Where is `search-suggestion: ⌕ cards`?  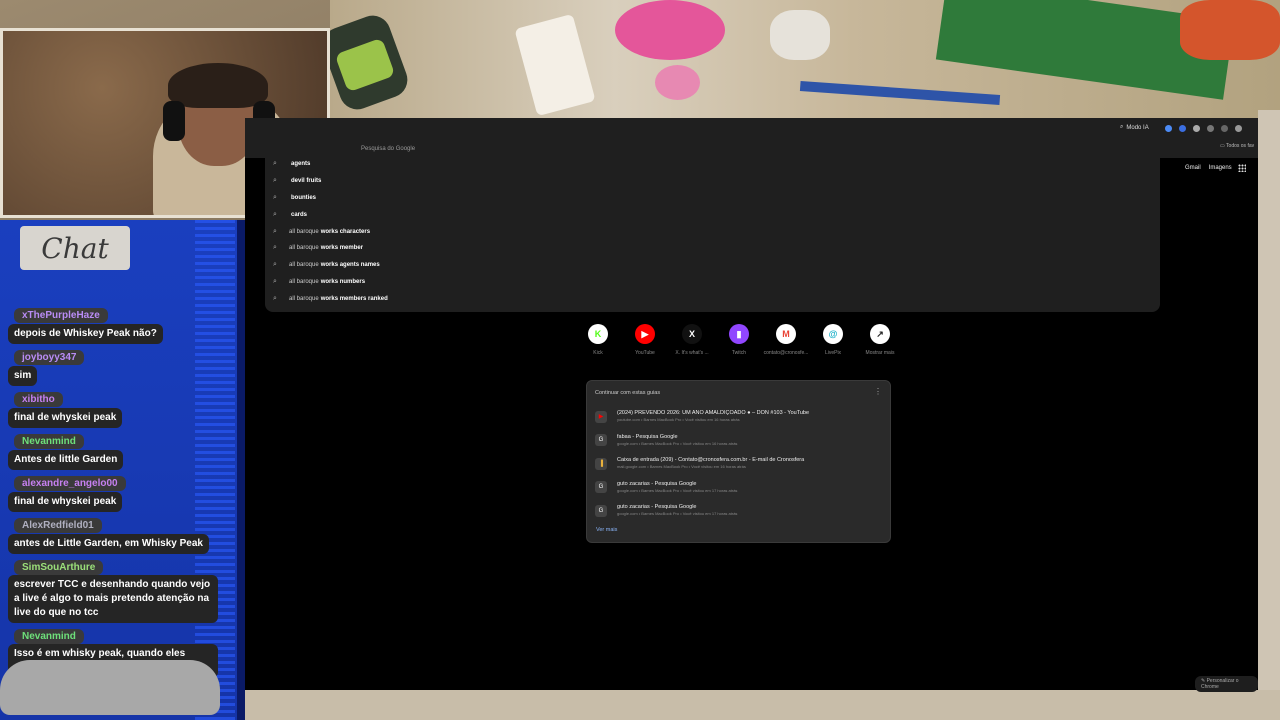
search-suggestion: ⌕ cards is located at coordinates (713, 214).